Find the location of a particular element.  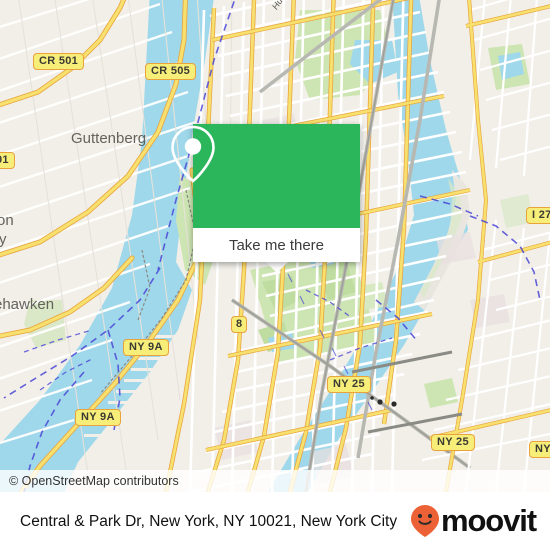

road-shield-ny-clipped: NY is located at coordinates (539, 449).